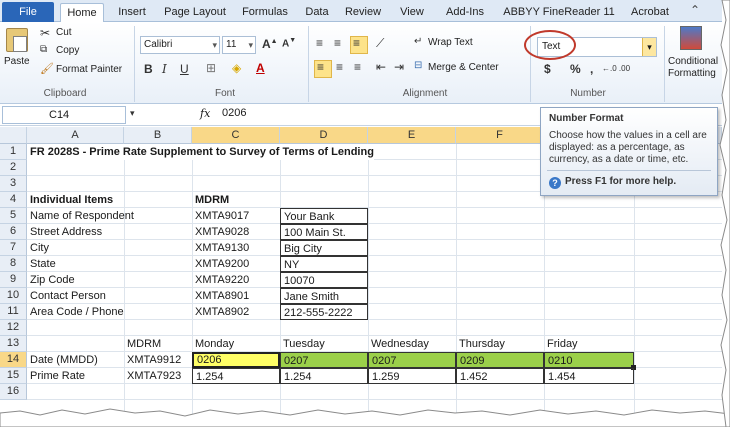  What do you see at coordinates (13, 264) in the screenshot?
I see `row-header-8: 8` at bounding box center [13, 264].